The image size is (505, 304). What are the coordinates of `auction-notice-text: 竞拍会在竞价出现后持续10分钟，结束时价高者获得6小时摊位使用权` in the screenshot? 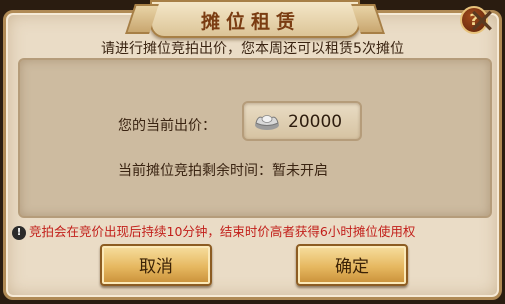 It's located at (222, 231).